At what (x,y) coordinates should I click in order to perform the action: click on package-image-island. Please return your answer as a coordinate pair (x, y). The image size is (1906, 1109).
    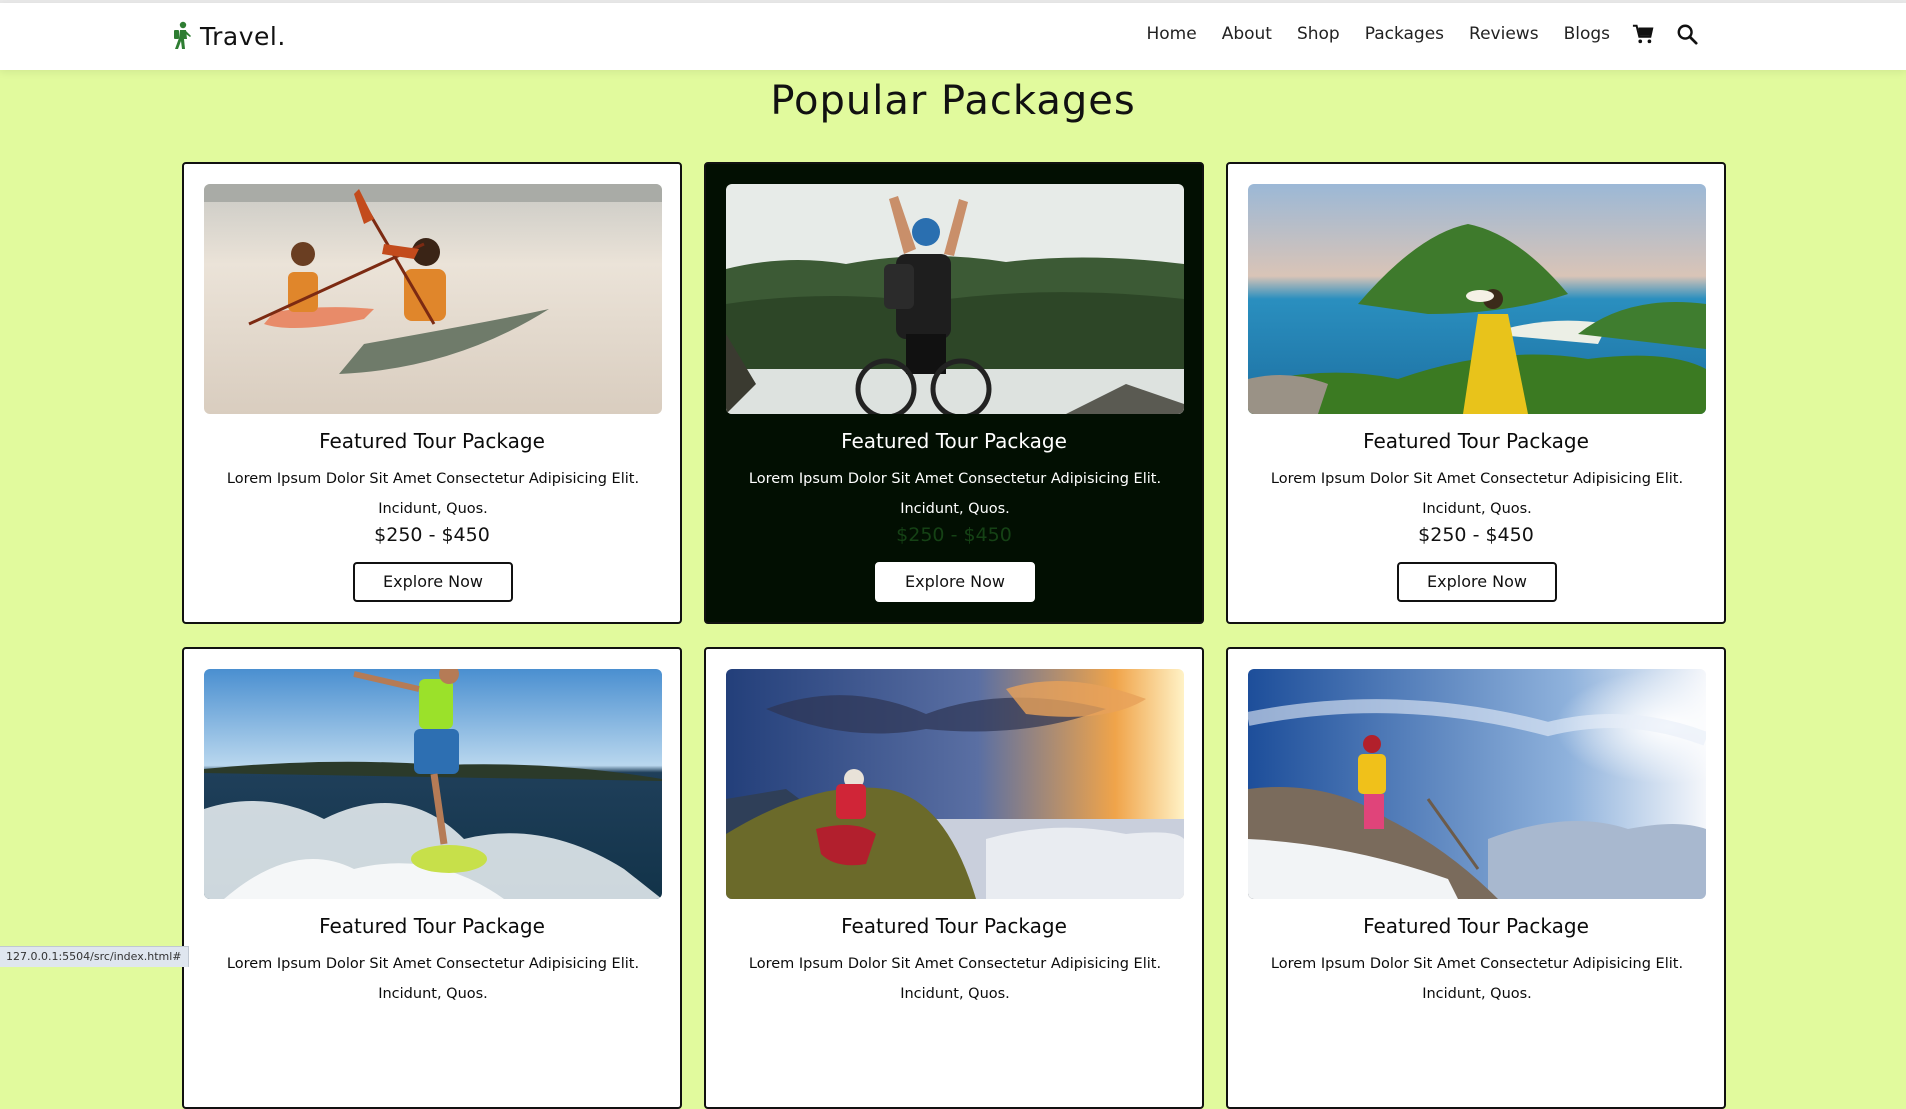
    Looking at the image, I should click on (1477, 299).